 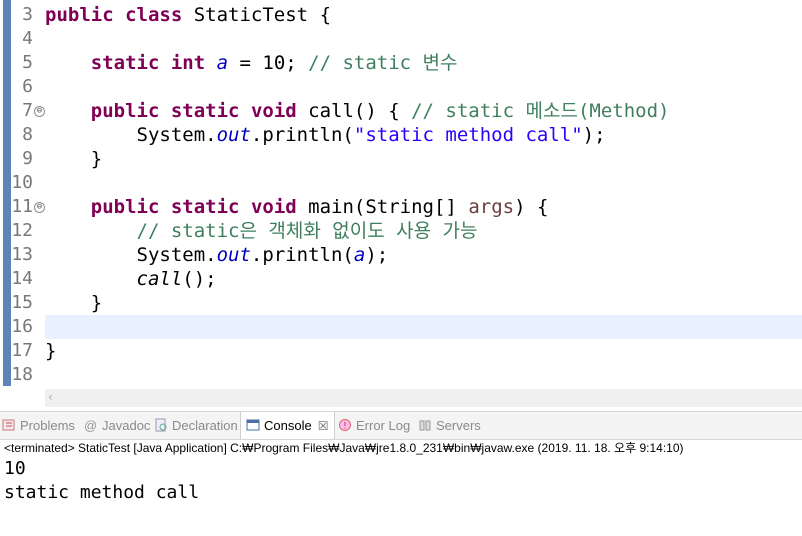 I want to click on tab-console: Console ☒, so click(x=288, y=425).